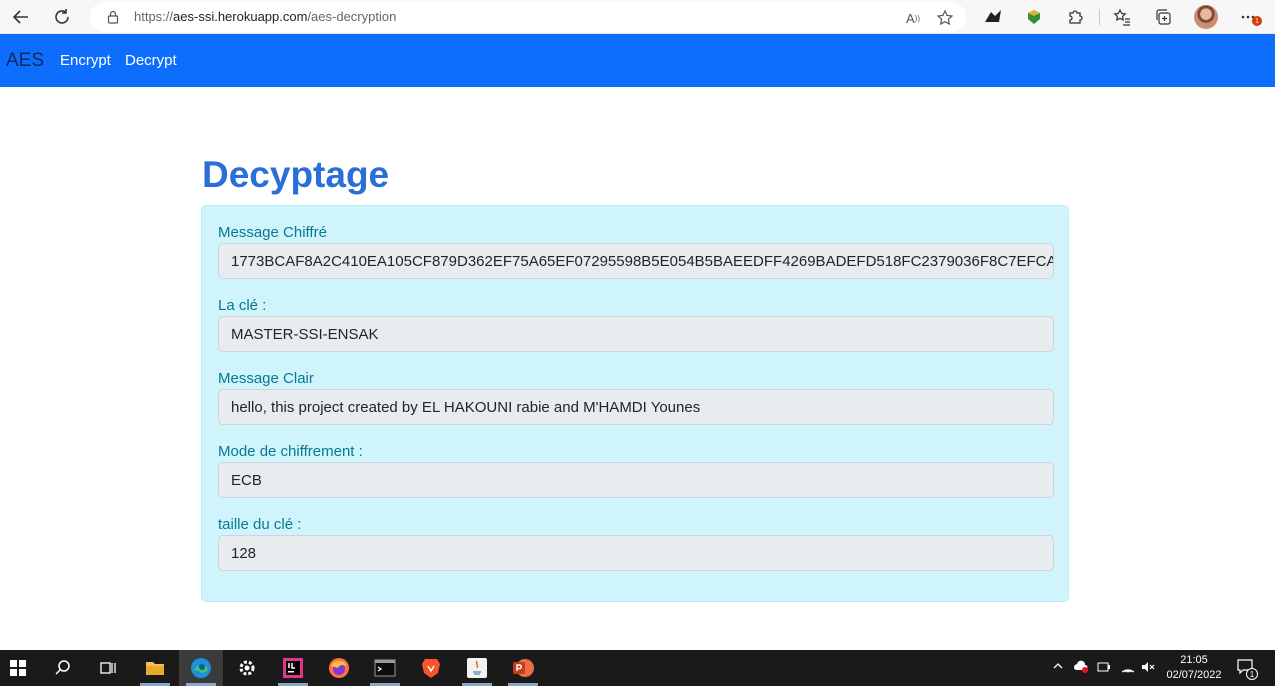 This screenshot has width=1275, height=686. What do you see at coordinates (1099, 17) in the screenshot?
I see `toolbar-divider` at bounding box center [1099, 17].